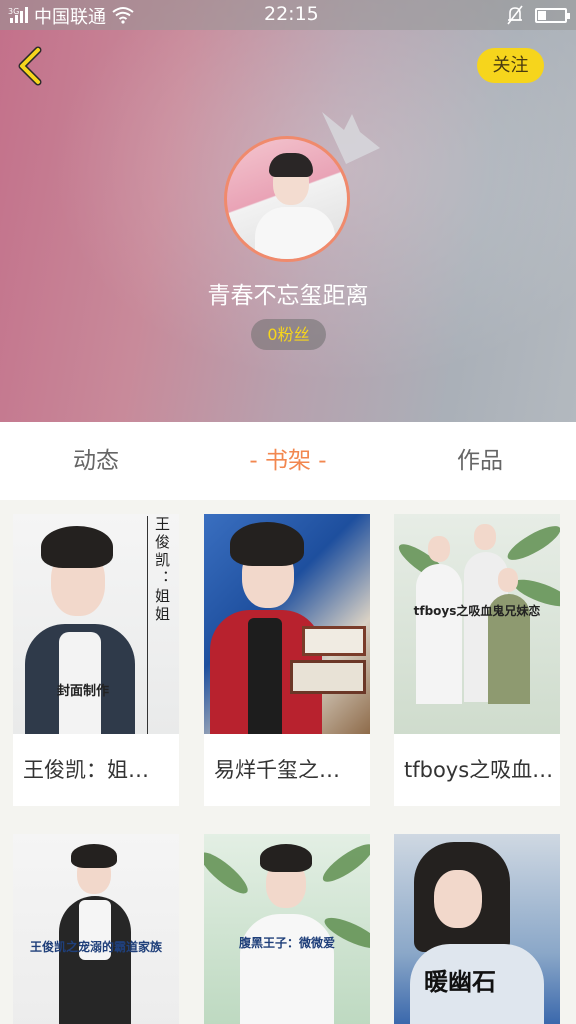  What do you see at coordinates (32, 66) in the screenshot?
I see `back-arrow-icon` at bounding box center [32, 66].